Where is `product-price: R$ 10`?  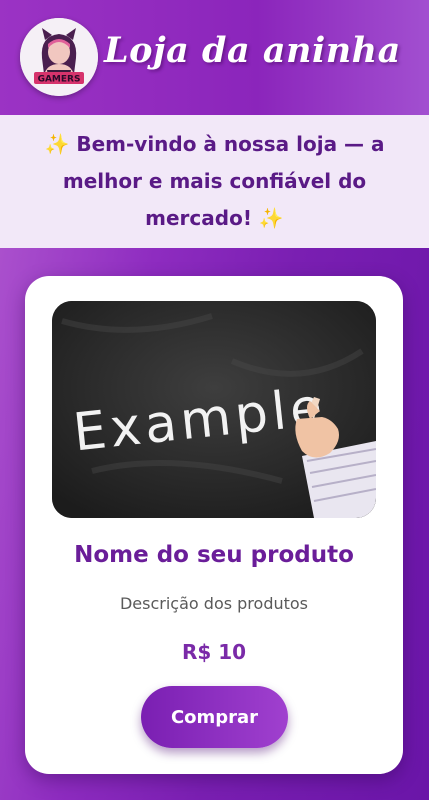 product-price: R$ 10 is located at coordinates (214, 652).